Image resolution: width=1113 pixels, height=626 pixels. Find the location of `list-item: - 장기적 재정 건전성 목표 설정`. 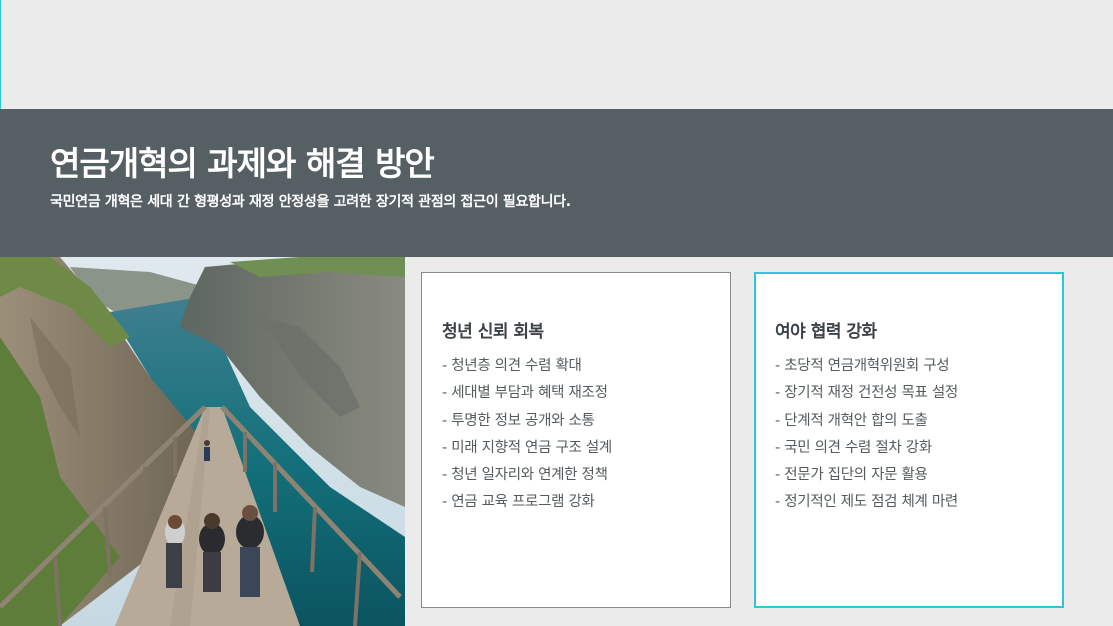

list-item: - 장기적 재정 건전성 목표 설정 is located at coordinates (866, 393).